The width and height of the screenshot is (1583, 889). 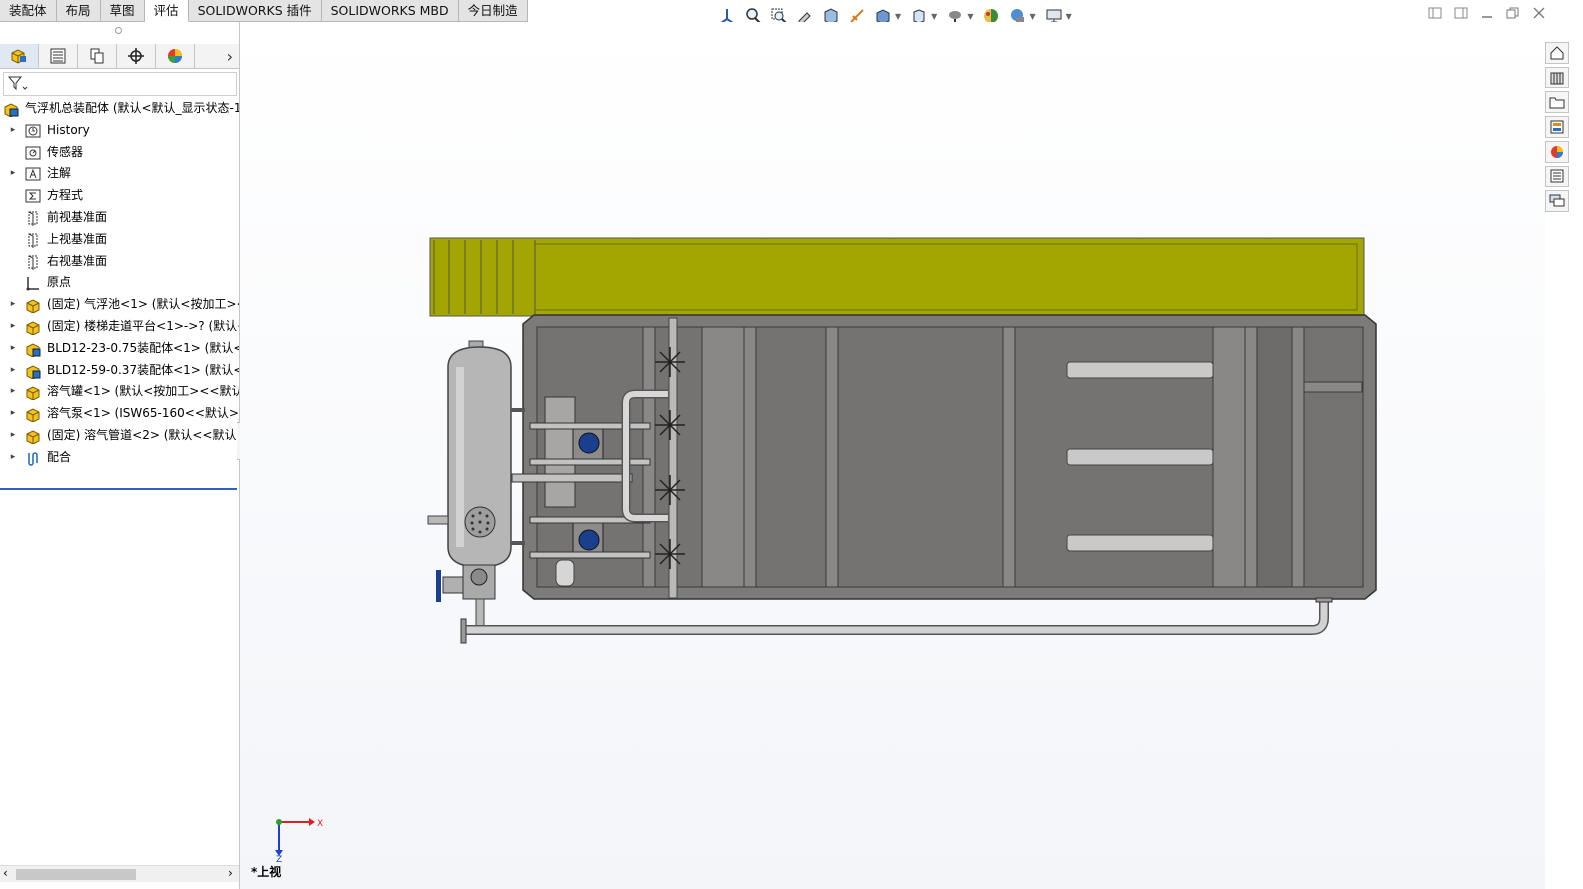 I want to click on tree-item: ▸ BLD12-23-0.75装配体<1> (默认<默, so click(x=119, y=349).